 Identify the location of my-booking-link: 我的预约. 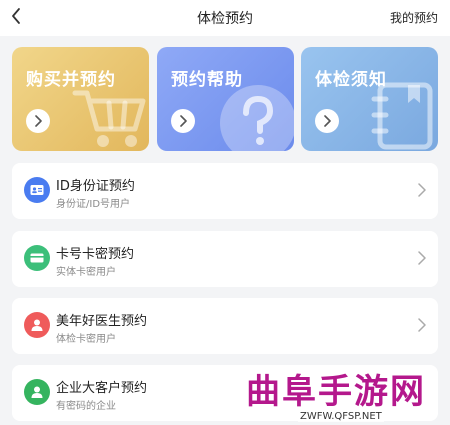
(414, 17).